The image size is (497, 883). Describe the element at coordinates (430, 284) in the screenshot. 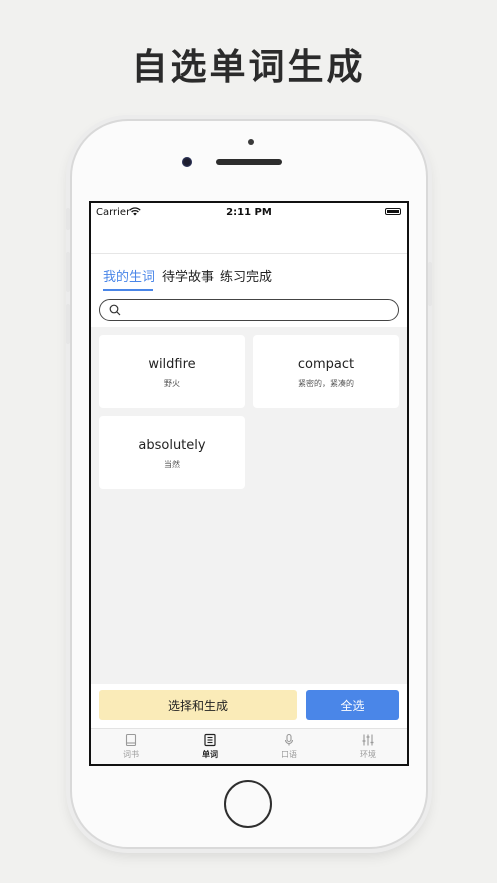

I see `power-button` at that location.